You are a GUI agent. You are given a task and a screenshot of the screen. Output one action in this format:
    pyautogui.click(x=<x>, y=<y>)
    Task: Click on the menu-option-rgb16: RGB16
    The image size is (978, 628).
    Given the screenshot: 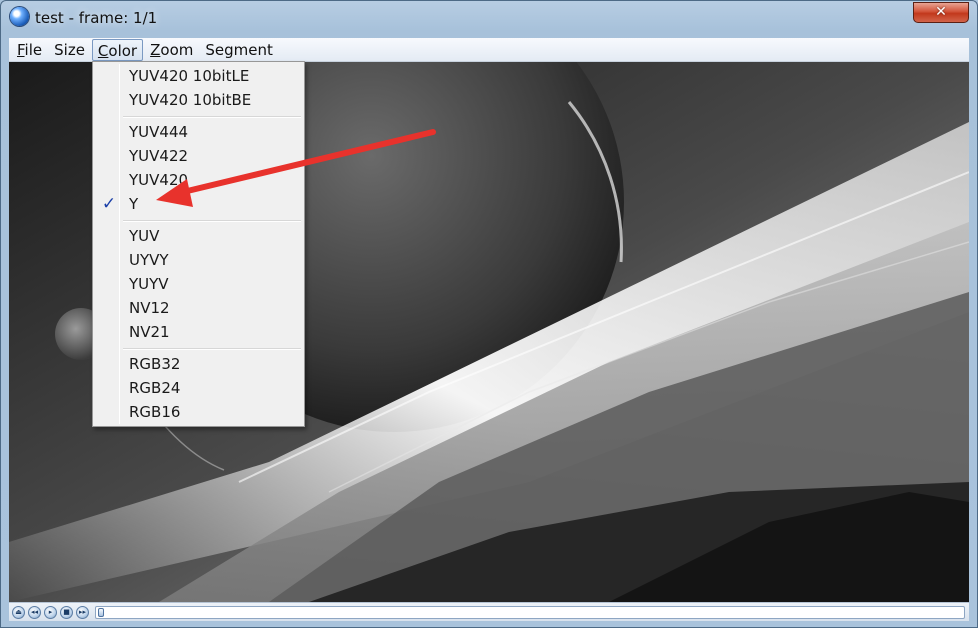 What is the action you would take?
    pyautogui.click(x=198, y=412)
    